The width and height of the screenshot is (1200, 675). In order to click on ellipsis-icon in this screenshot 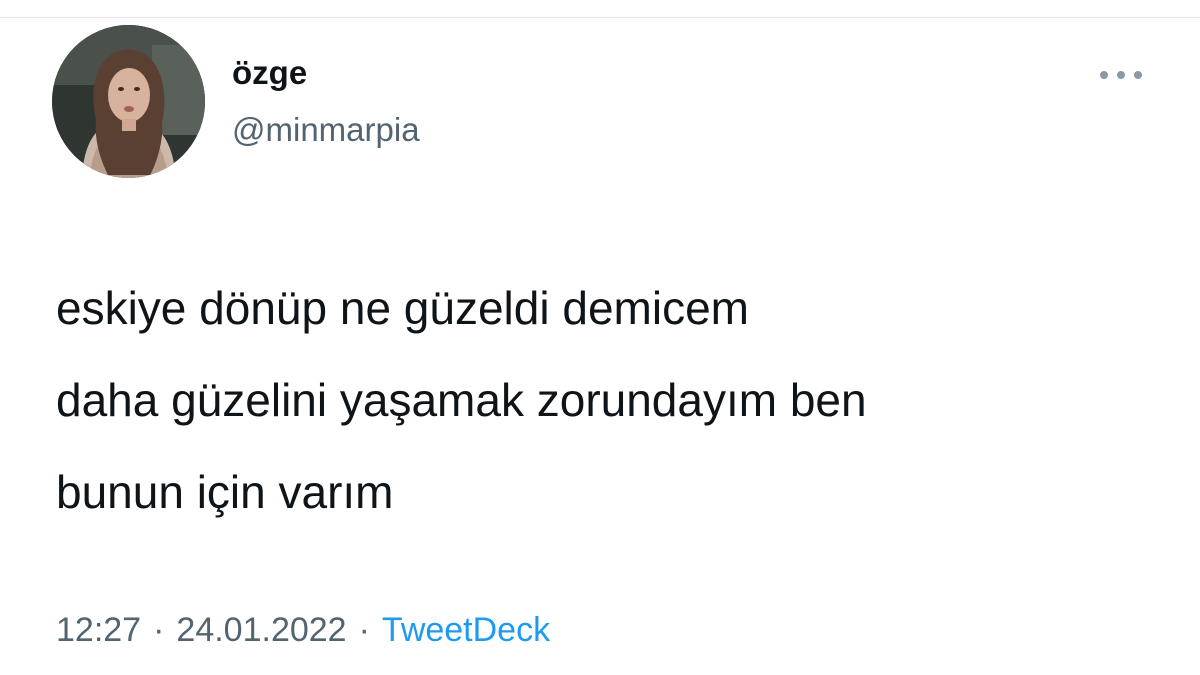, I will do `click(1121, 75)`.